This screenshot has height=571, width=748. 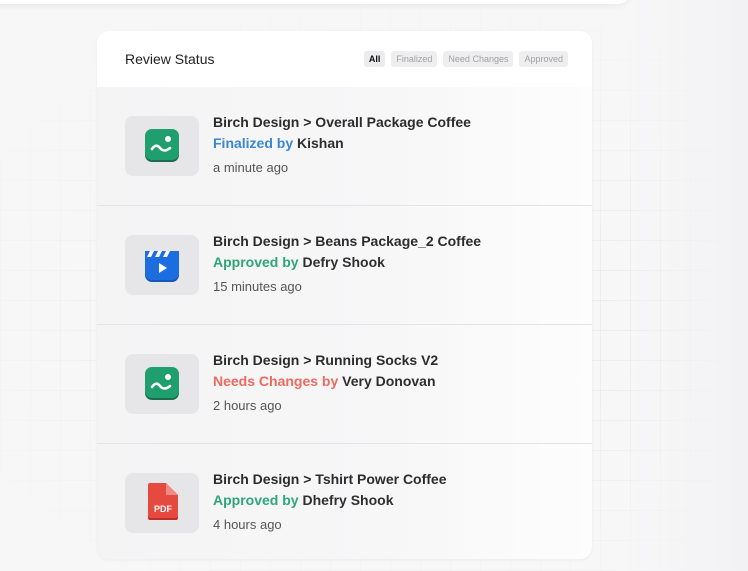 What do you see at coordinates (163, 509) in the screenshot?
I see `pdf-label: PDF` at bounding box center [163, 509].